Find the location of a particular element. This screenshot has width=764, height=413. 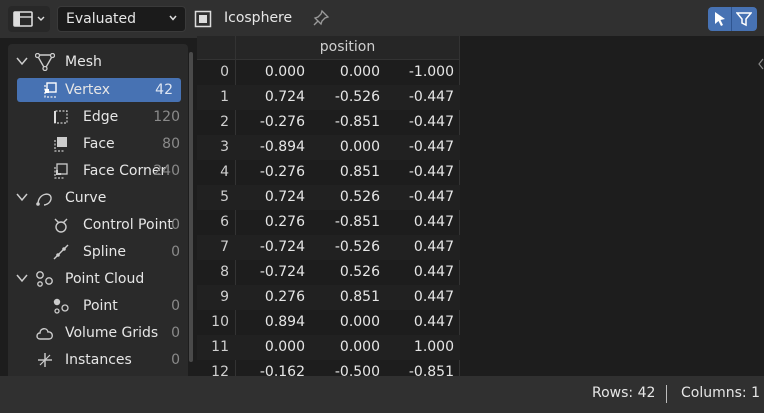

table-row: 12 -0.162 -0.500 -0.851 is located at coordinates (328, 368).